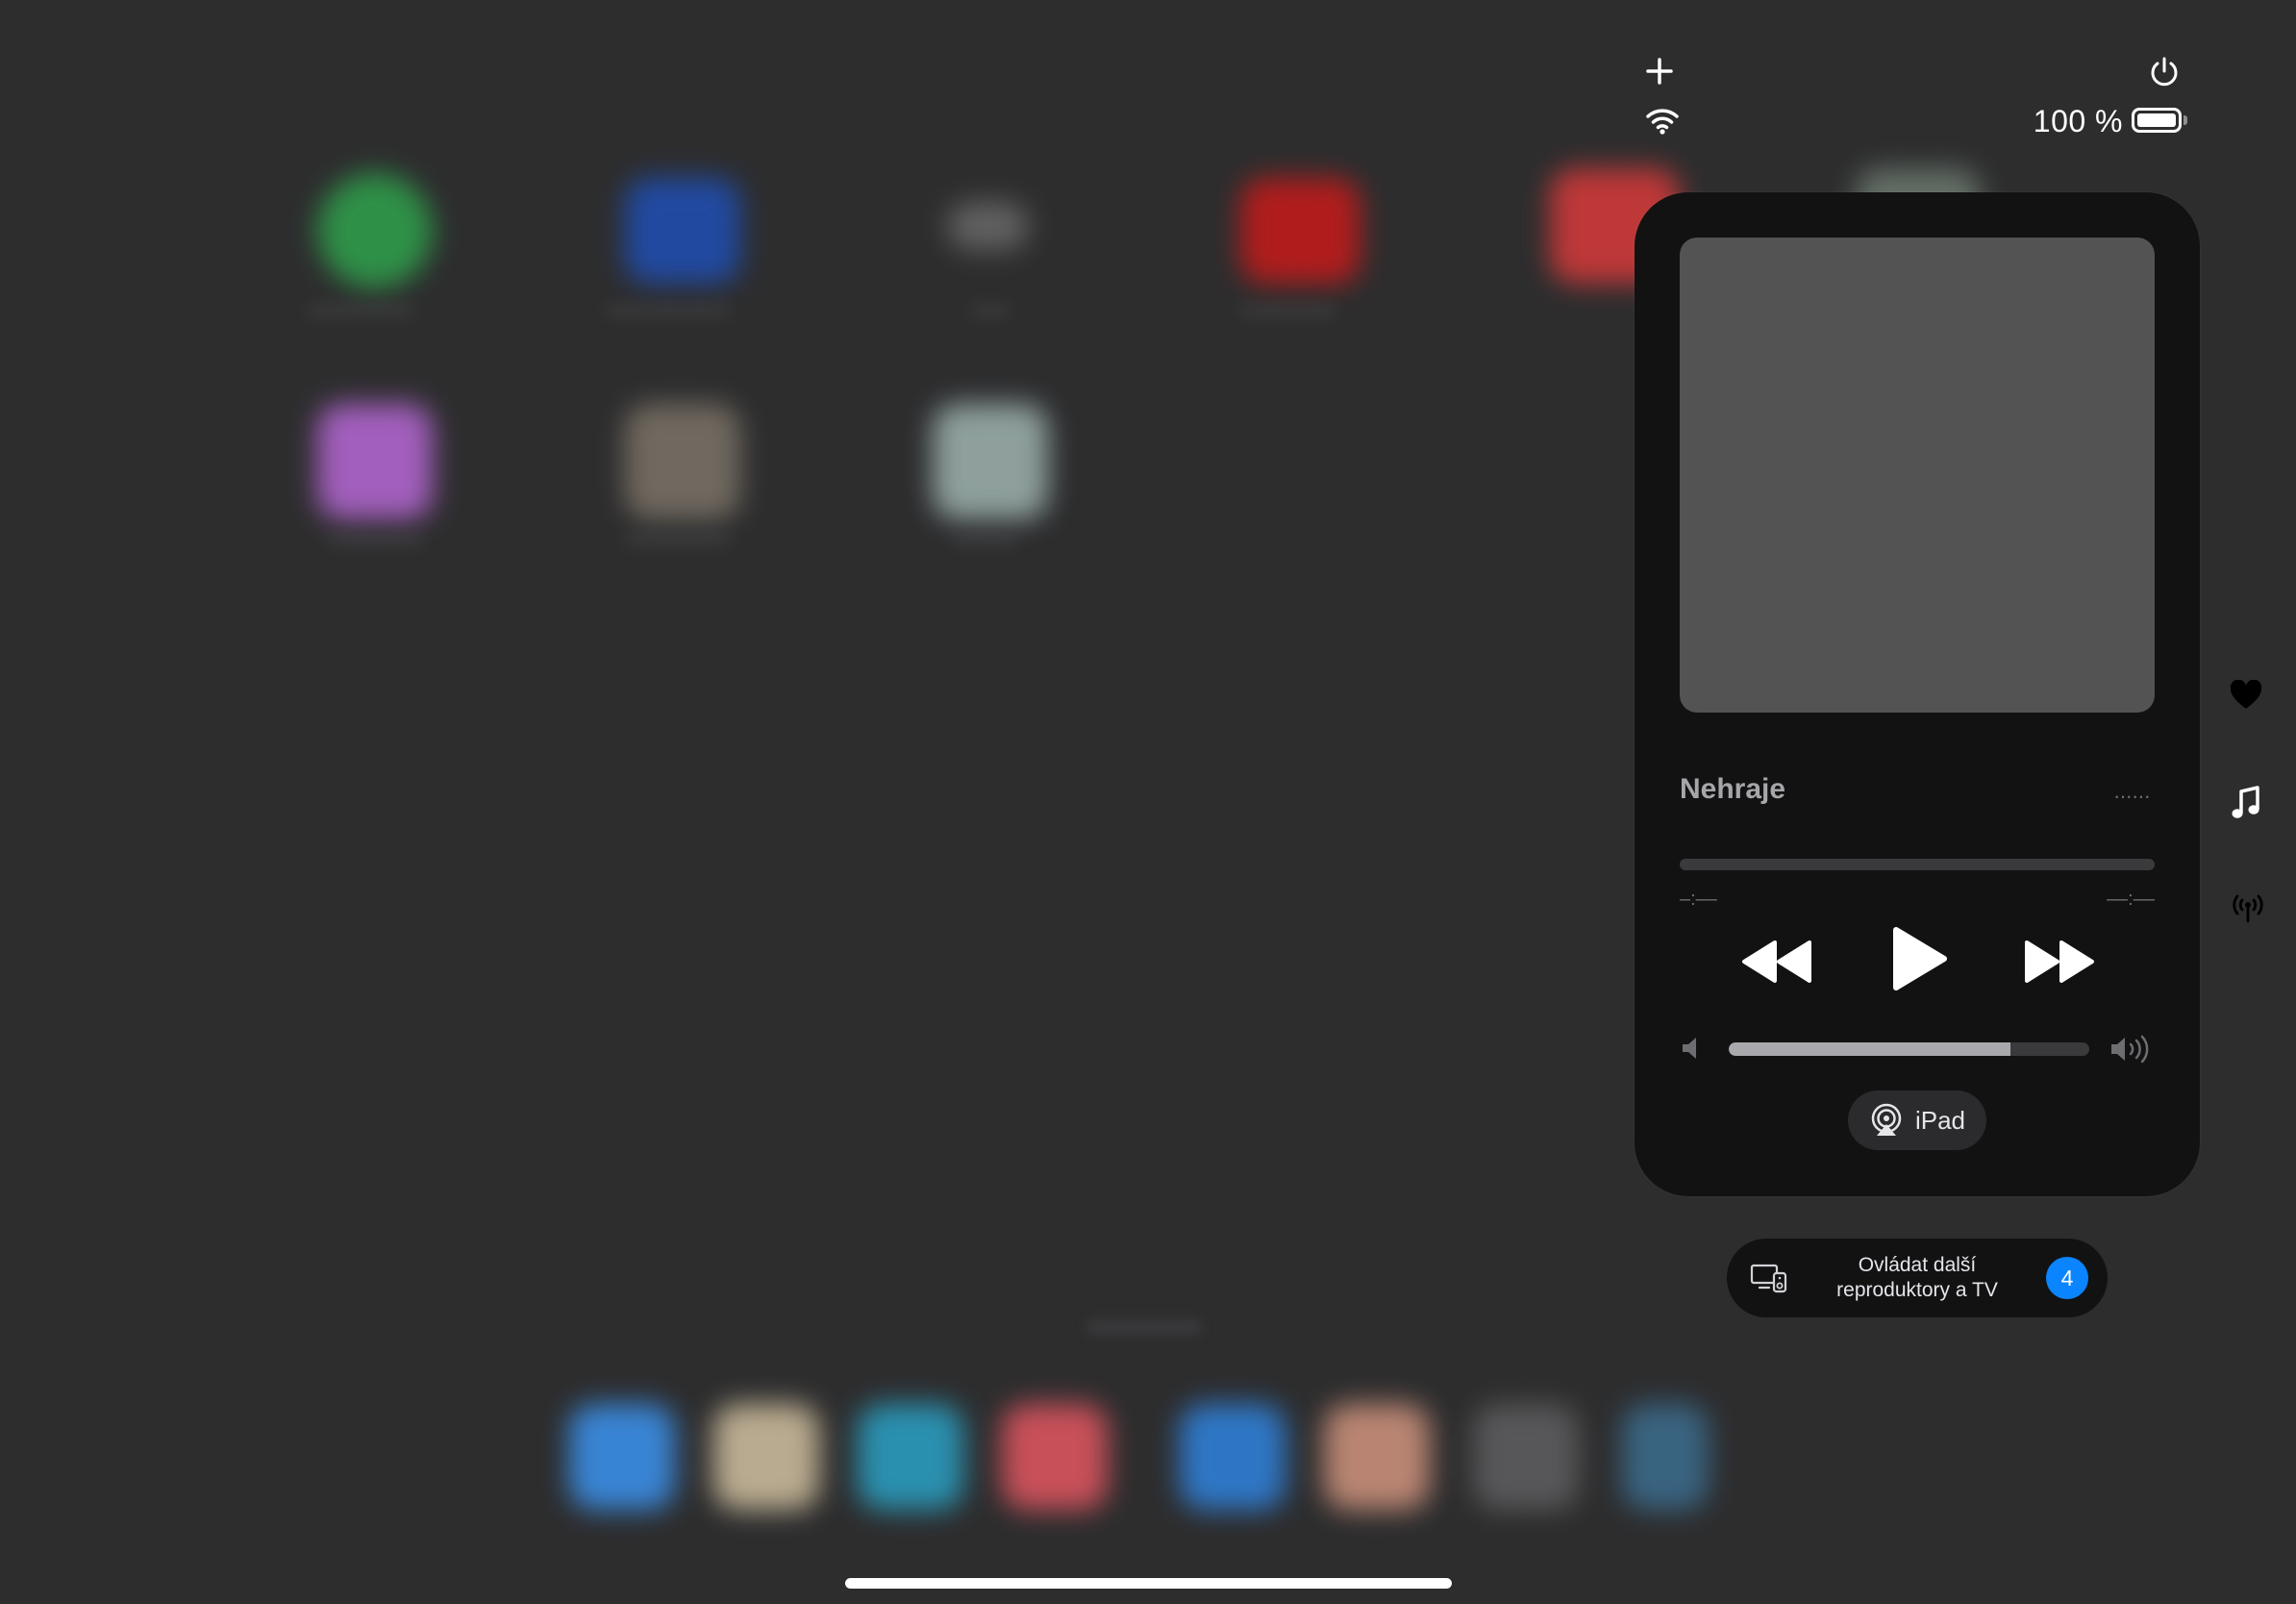  Describe the element at coordinates (2246, 697) in the screenshot. I see `heart-icon` at that location.